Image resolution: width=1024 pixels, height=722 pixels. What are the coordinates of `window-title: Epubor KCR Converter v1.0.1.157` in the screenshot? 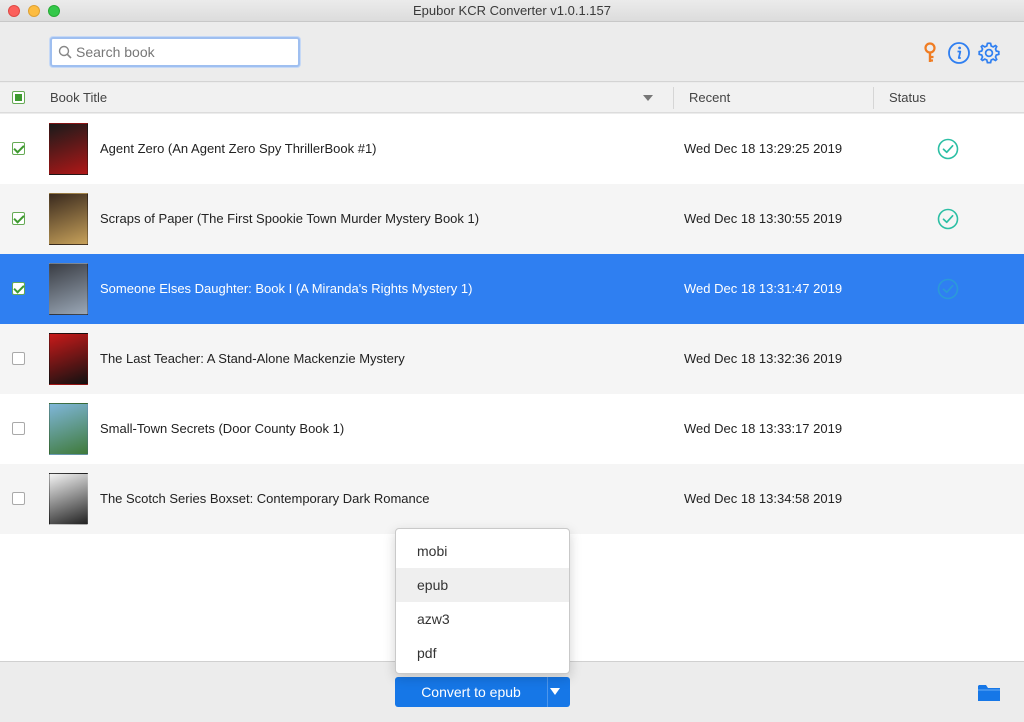 It's located at (512, 10).